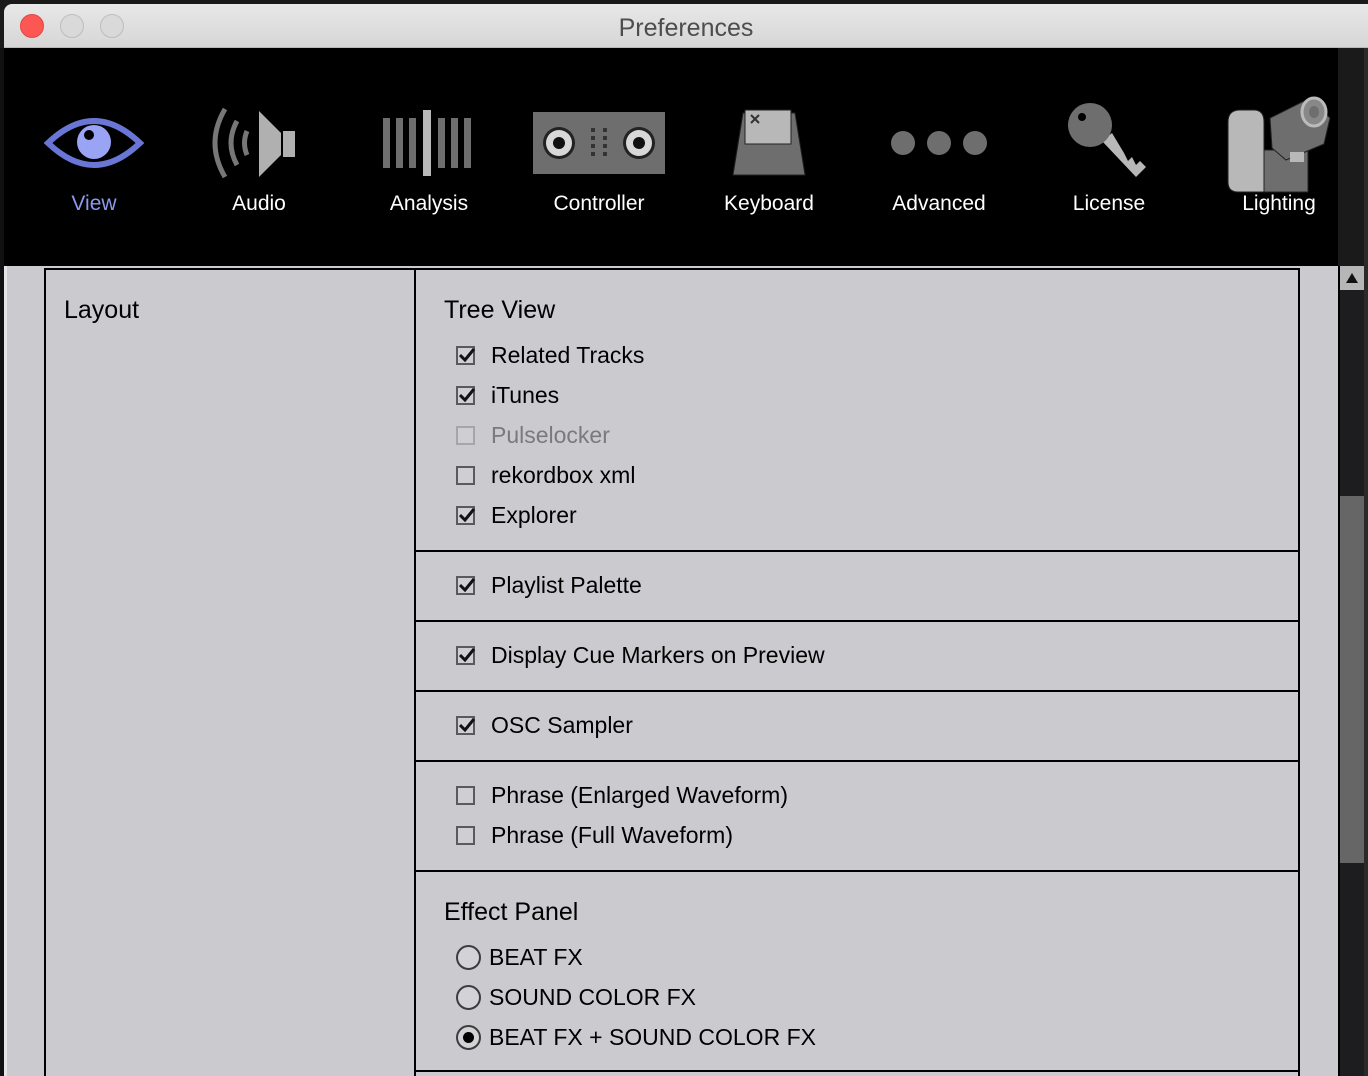  I want to click on vertical-scrollbar, so click(1351, 671).